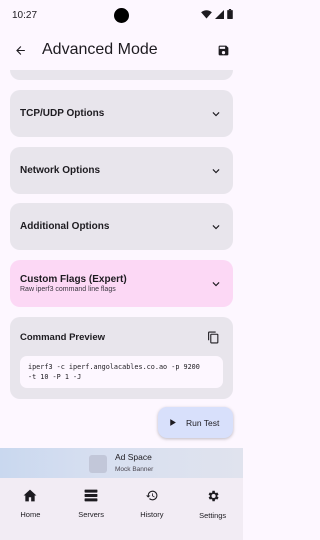 This screenshot has height=540, width=320. What do you see at coordinates (121, 463) in the screenshot?
I see `ad-banner: Ad Space Mock Banner` at bounding box center [121, 463].